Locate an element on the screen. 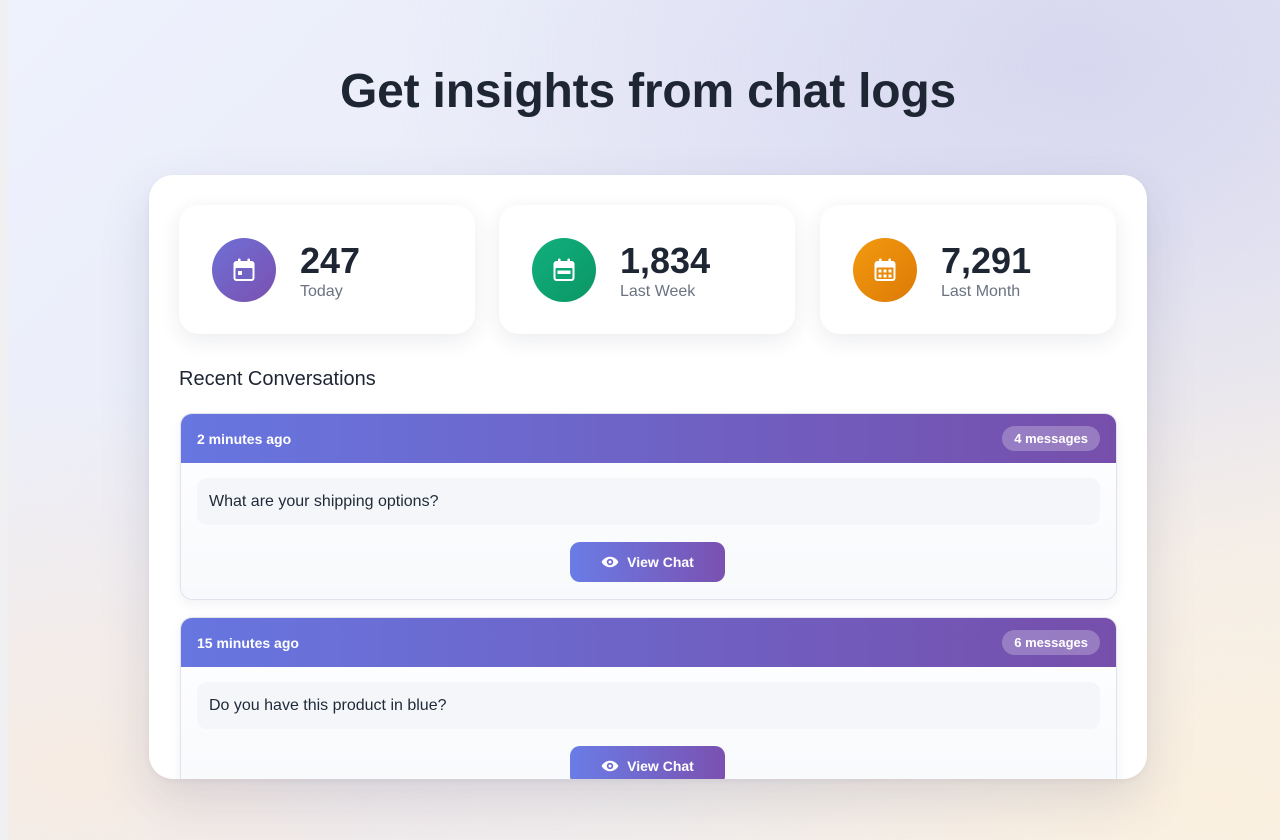 Image resolution: width=1280 pixels, height=840 pixels. conversation-time: 15 minutes ago is located at coordinates (248, 643).